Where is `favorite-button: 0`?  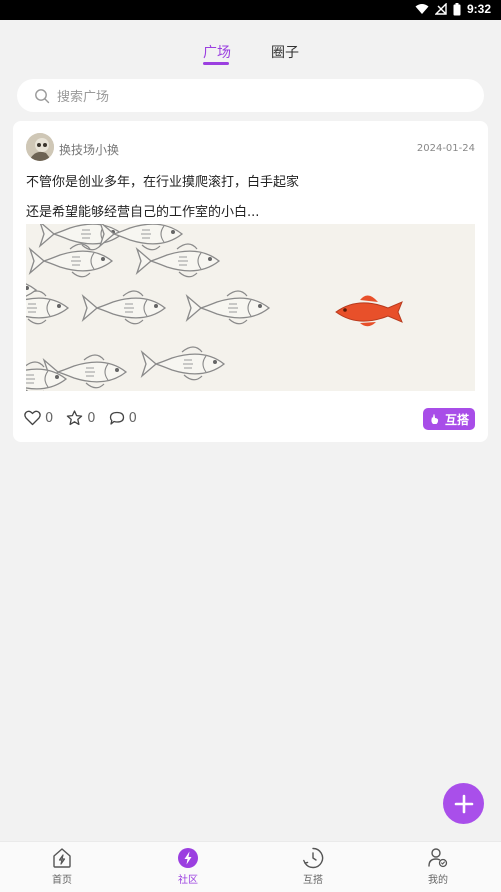
favorite-button: 0 is located at coordinates (81, 418).